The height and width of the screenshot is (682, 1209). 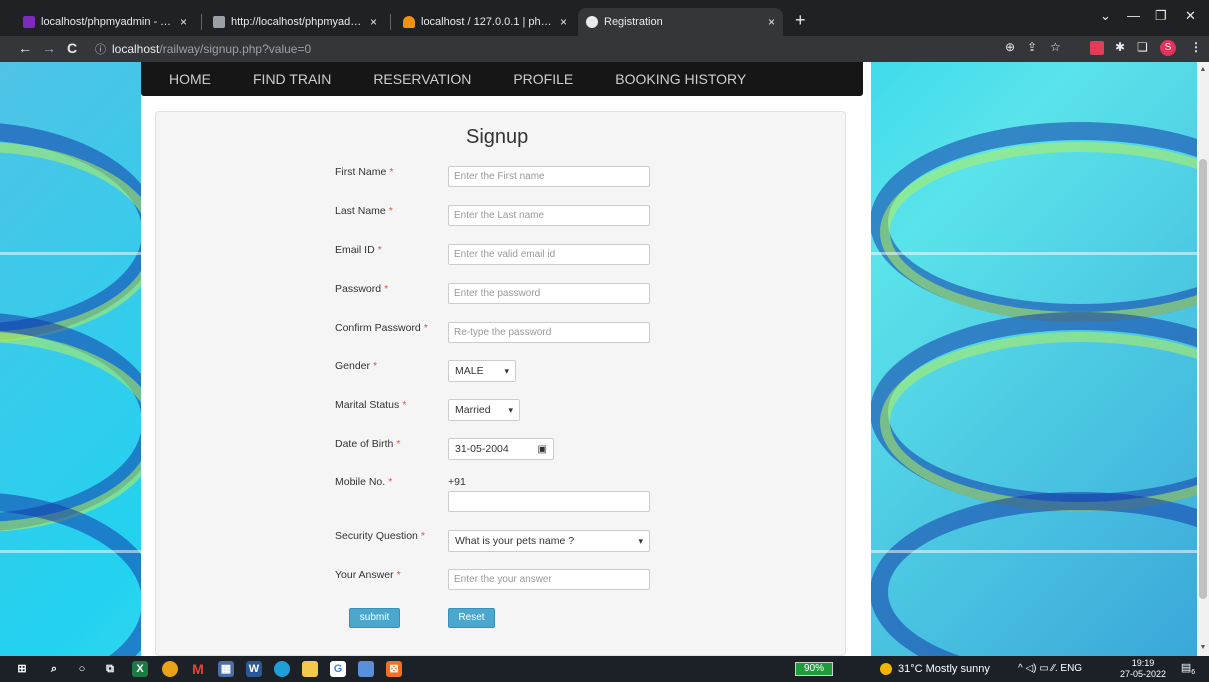 What do you see at coordinates (368, 575) in the screenshot?
I see `answer-label: Your Answer *` at bounding box center [368, 575].